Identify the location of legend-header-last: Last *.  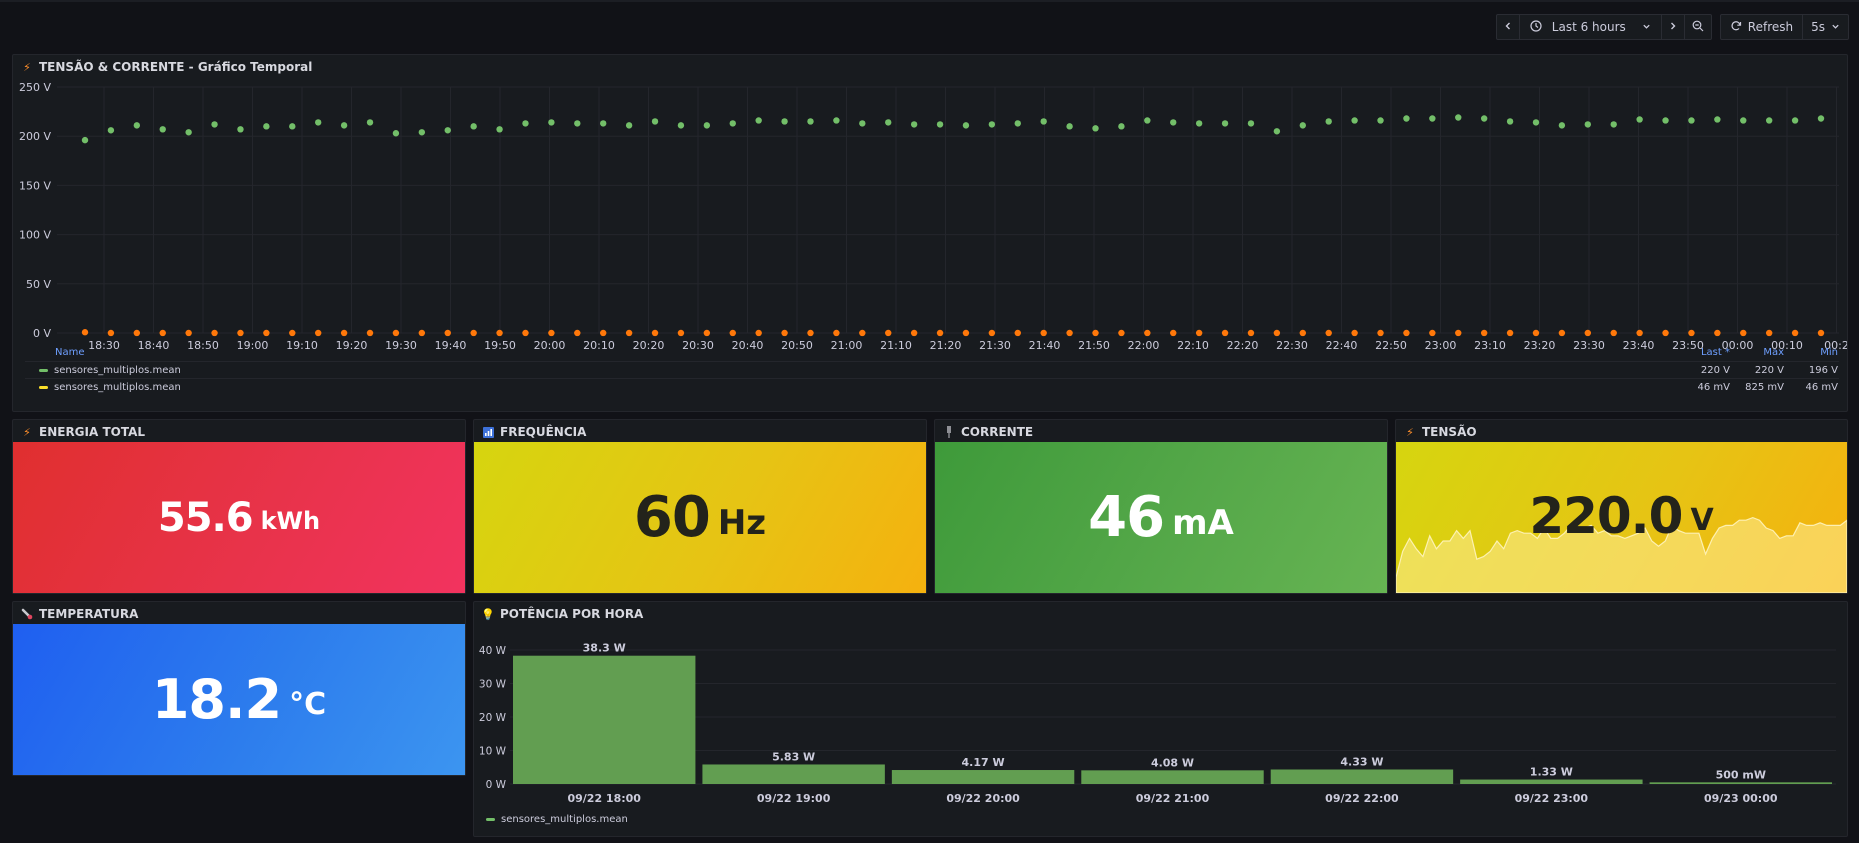
(1707, 352).